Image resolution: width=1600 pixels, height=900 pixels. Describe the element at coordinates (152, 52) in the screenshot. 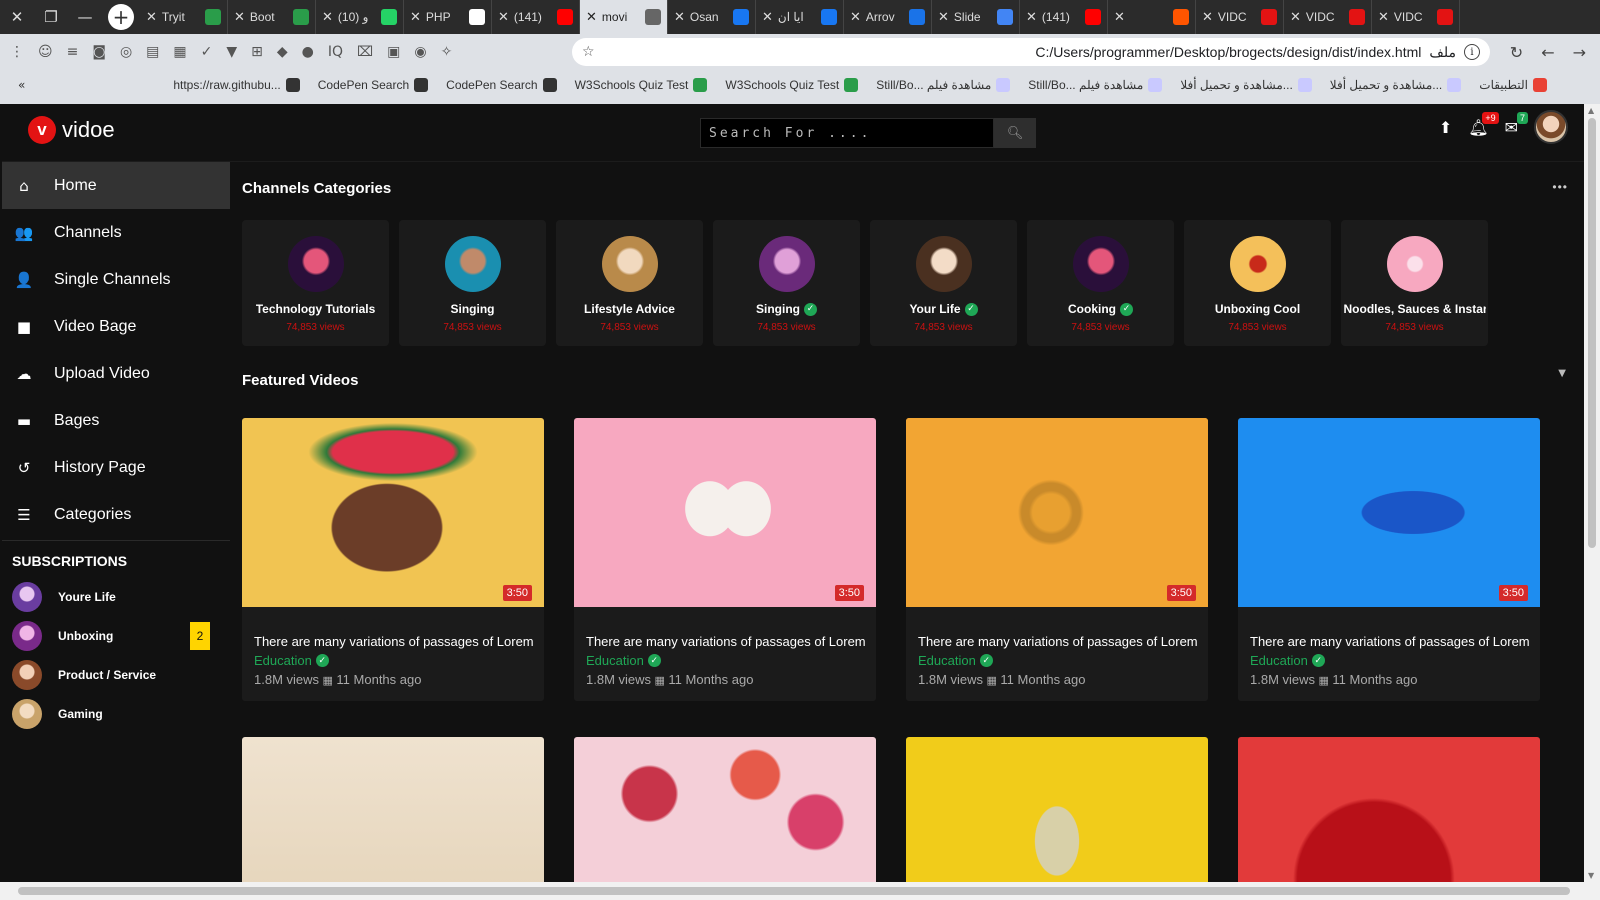

I see `print-extension-icon: ▤` at that location.